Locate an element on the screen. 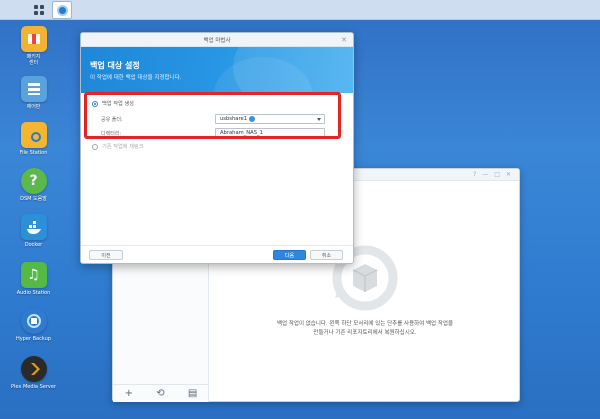  folder-icon is located at coordinates (33, 135).